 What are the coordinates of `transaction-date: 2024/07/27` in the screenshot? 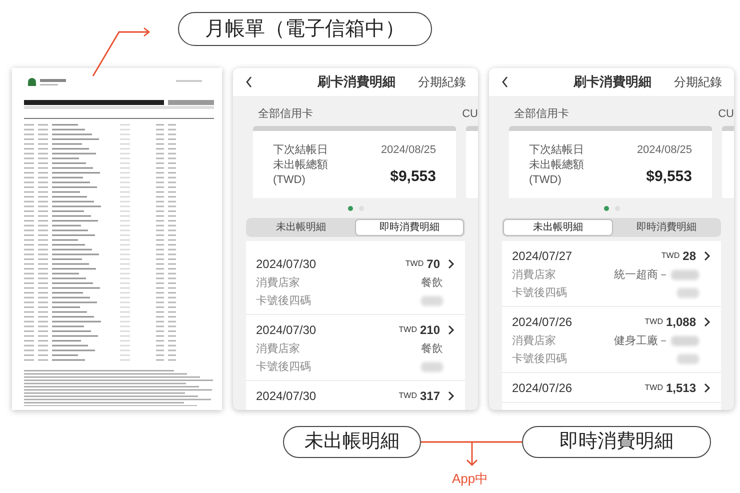 It's located at (542, 256).